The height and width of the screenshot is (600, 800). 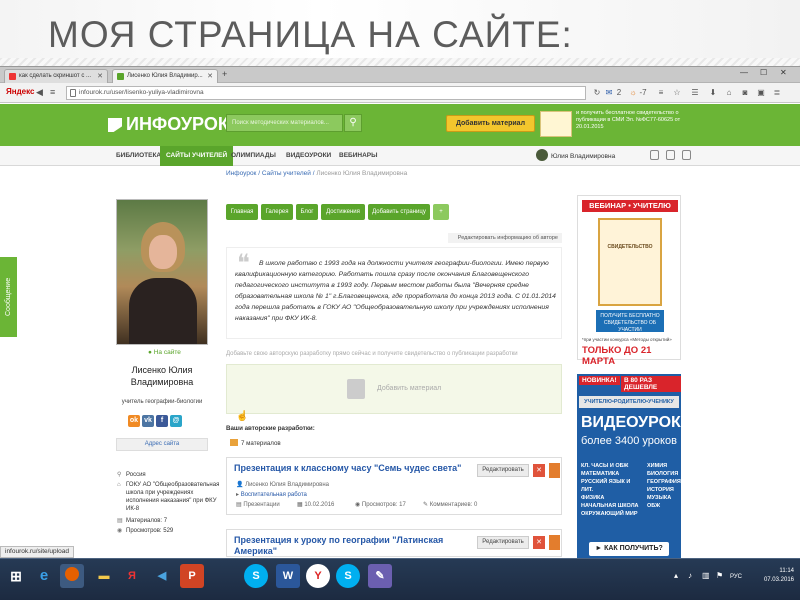 I want to click on yandex-logo: Яндекс, so click(x=20, y=91).